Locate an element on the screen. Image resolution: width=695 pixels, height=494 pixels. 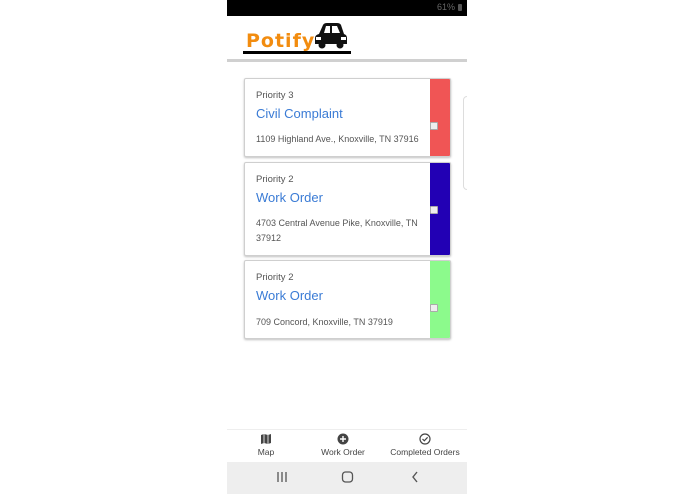
home-icon is located at coordinates (347, 477).